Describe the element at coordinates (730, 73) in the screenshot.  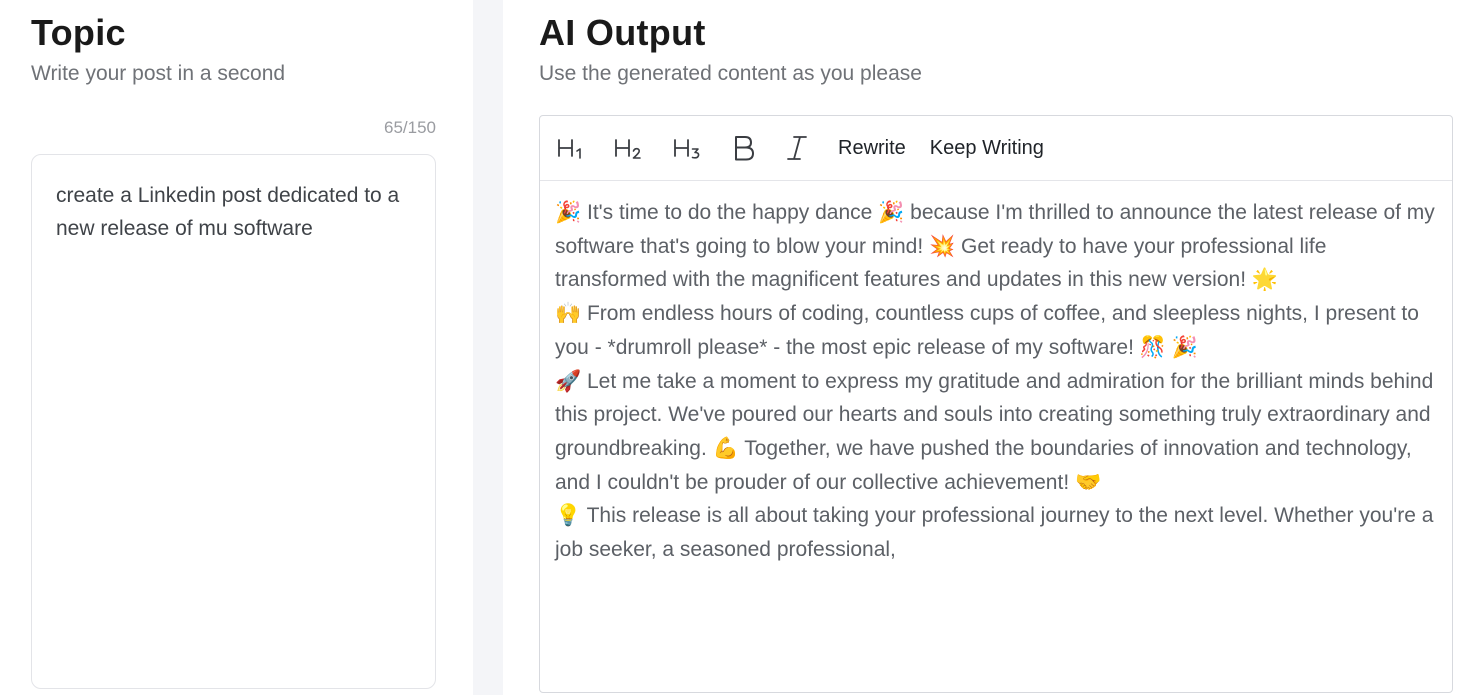
I see `output-subtitle: Use the generated content as you please` at that location.